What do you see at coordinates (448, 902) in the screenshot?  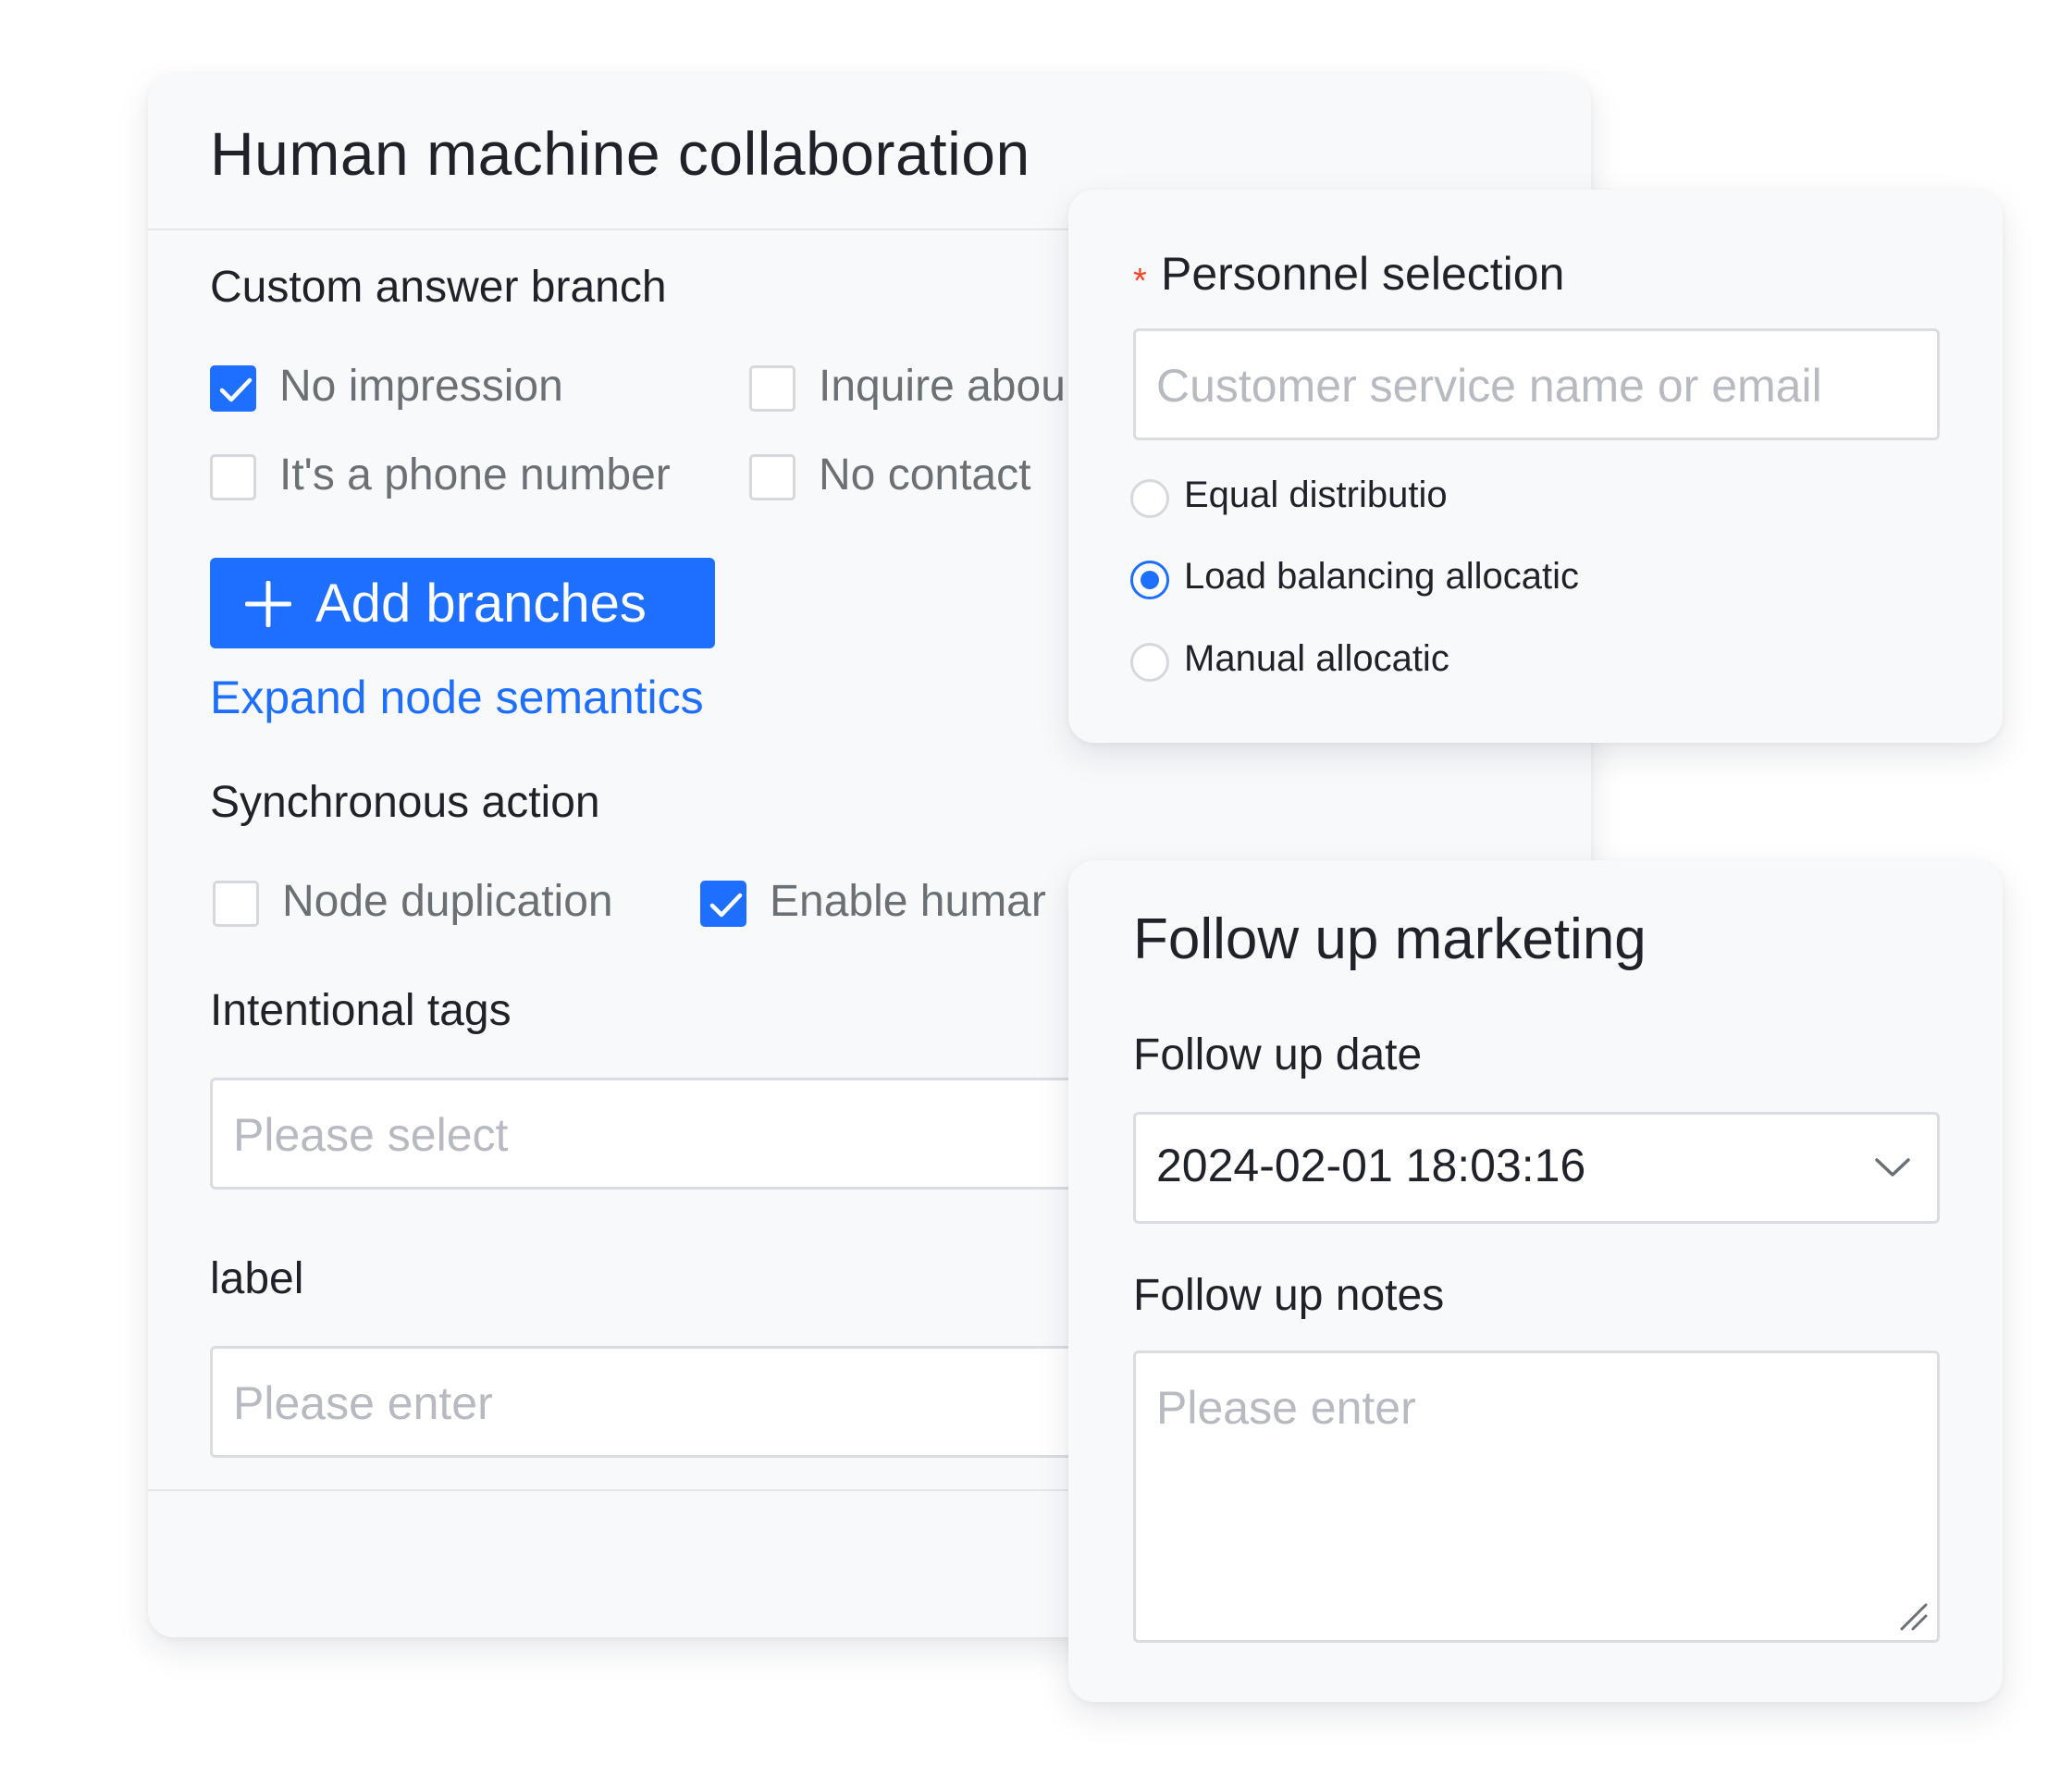 I see `checkbox-label: Node duplication` at bounding box center [448, 902].